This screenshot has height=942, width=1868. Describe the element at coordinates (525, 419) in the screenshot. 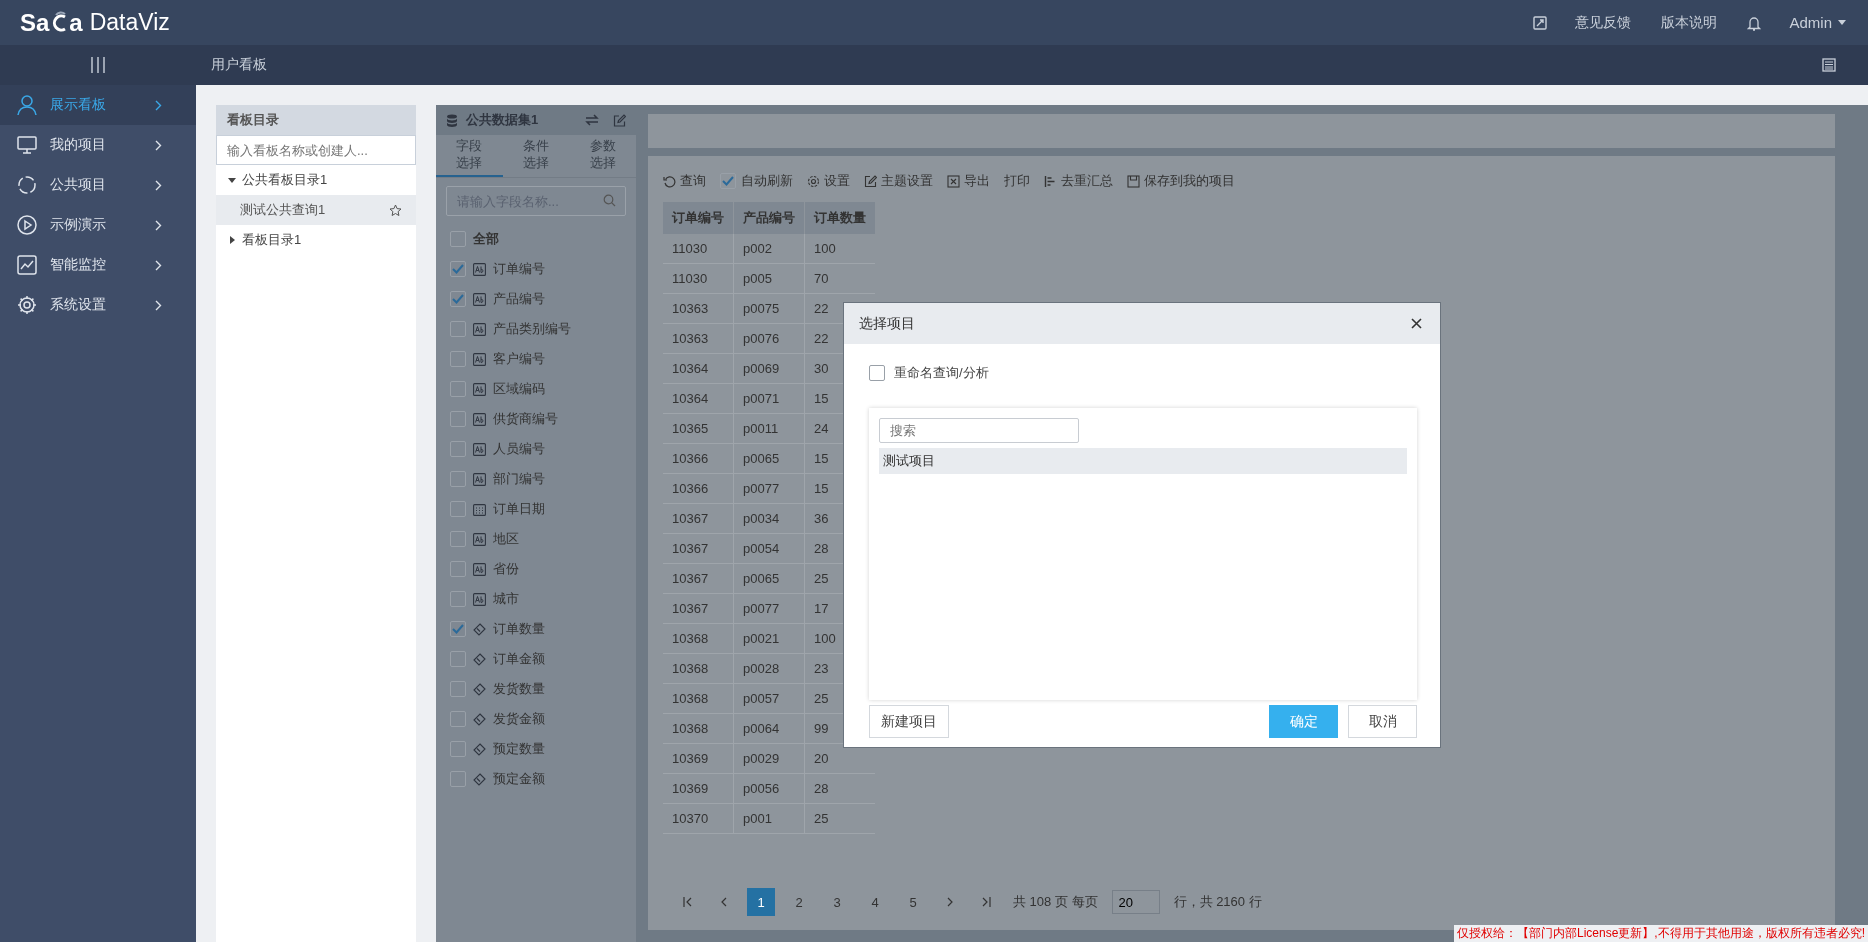

I see `field-label: 供货商编号` at that location.